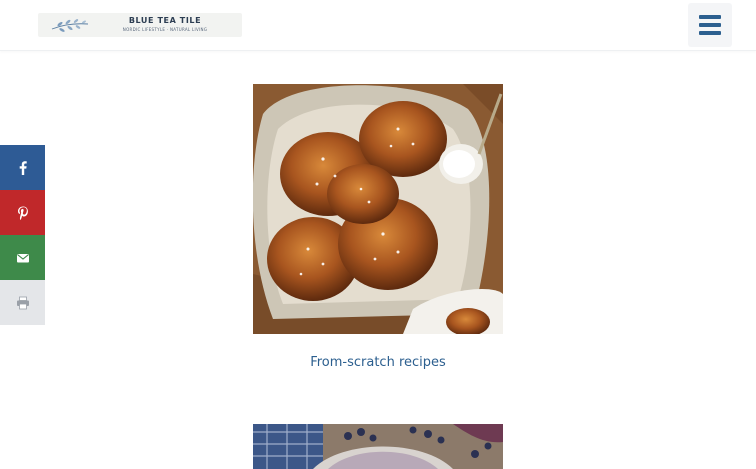  I want to click on logo-title: BLUE TEA TILE, so click(165, 20).